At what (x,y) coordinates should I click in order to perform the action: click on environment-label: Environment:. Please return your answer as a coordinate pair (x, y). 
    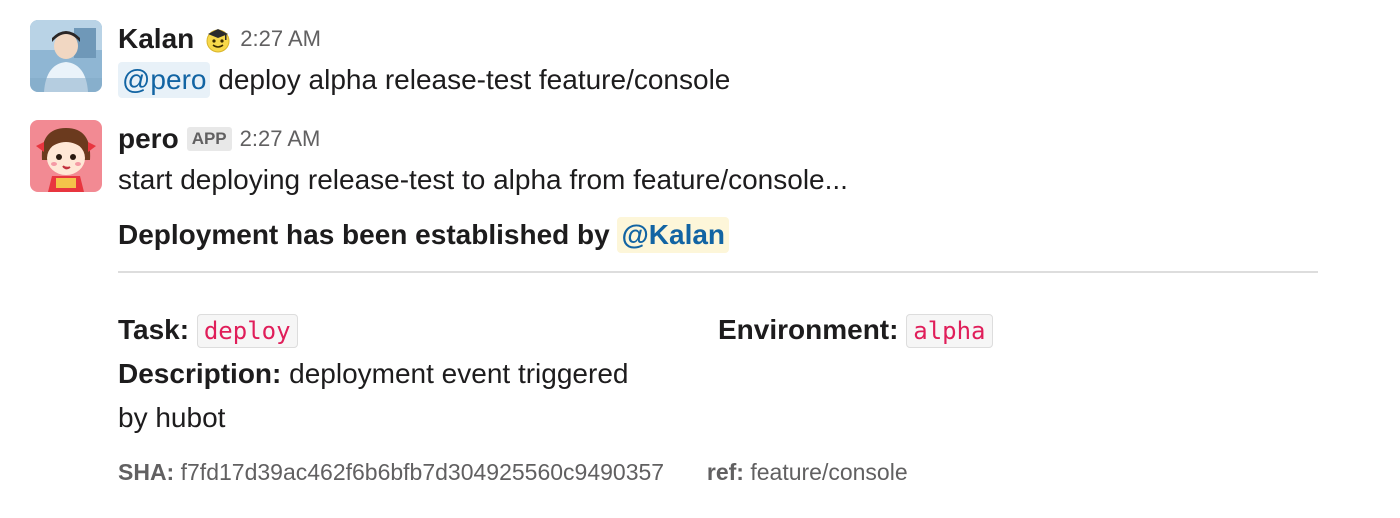
    Looking at the image, I should click on (808, 329).